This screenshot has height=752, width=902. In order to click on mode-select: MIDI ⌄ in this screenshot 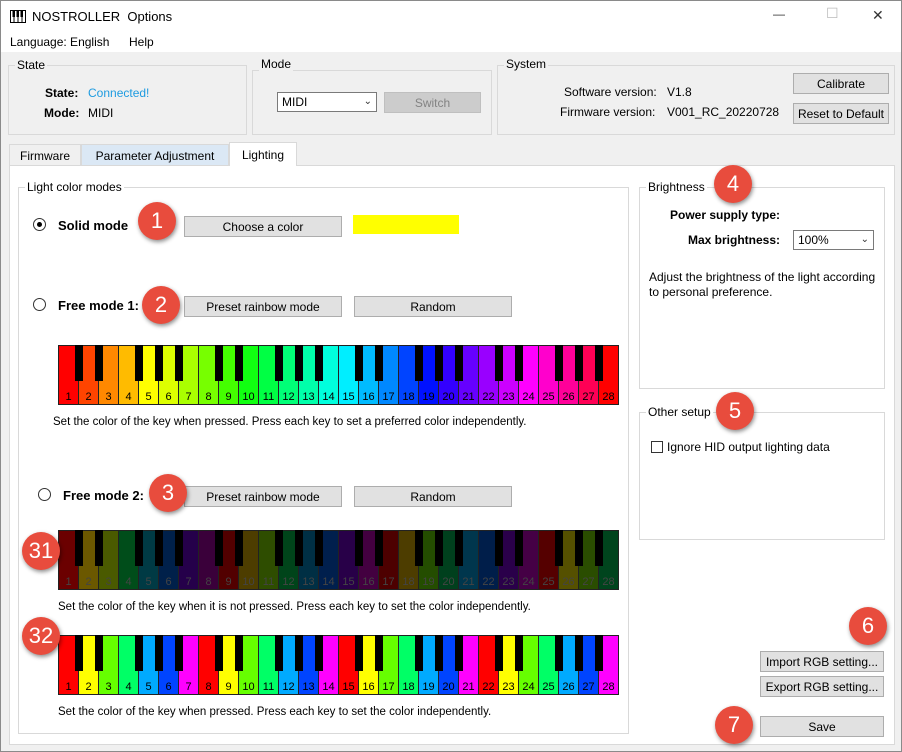, I will do `click(327, 102)`.